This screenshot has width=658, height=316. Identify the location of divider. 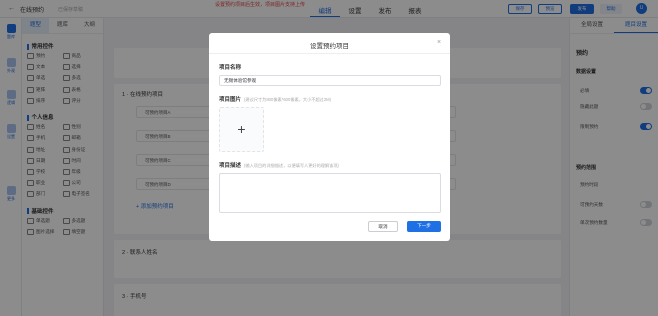
(329, 53).